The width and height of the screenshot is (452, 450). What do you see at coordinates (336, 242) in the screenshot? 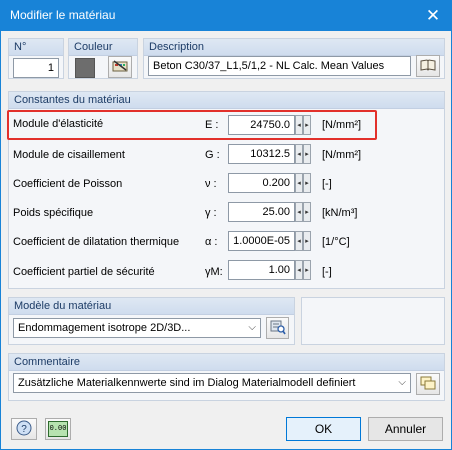
I see `thermal-expansion-unit: [1/°C]` at bounding box center [336, 242].